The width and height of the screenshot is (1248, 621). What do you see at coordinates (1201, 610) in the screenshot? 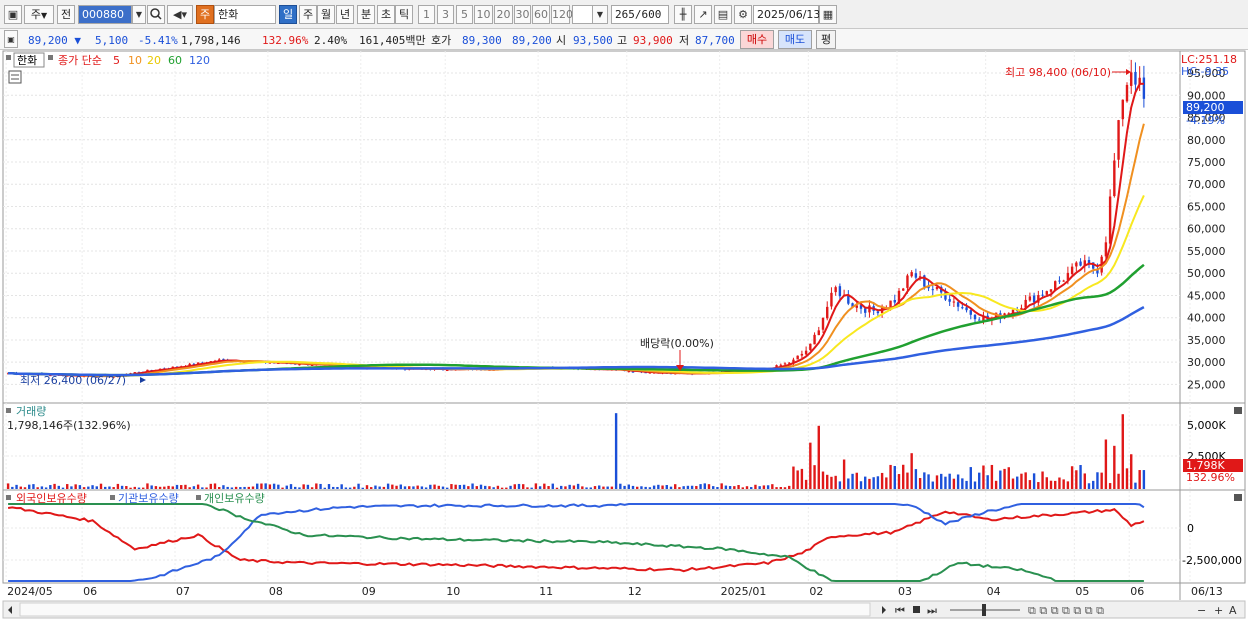
I see `zoom-out-icon: −` at bounding box center [1201, 610].